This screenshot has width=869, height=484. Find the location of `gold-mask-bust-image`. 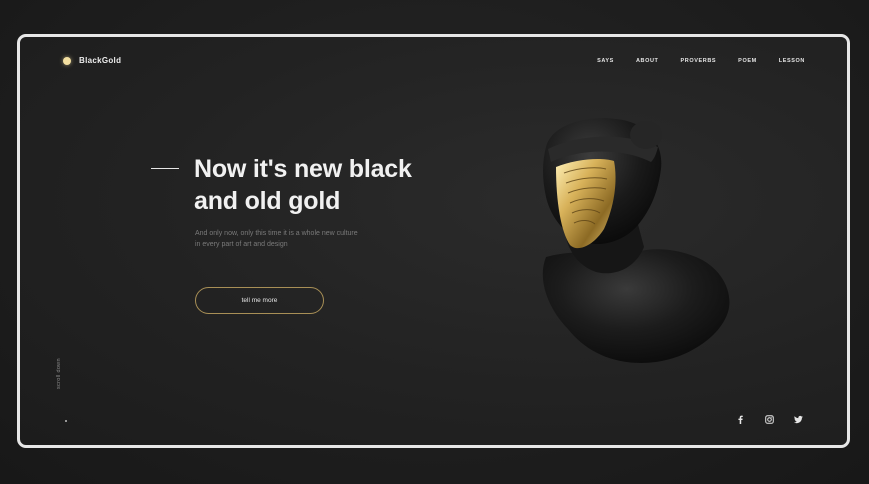

gold-mask-bust-image is located at coordinates (636, 240).